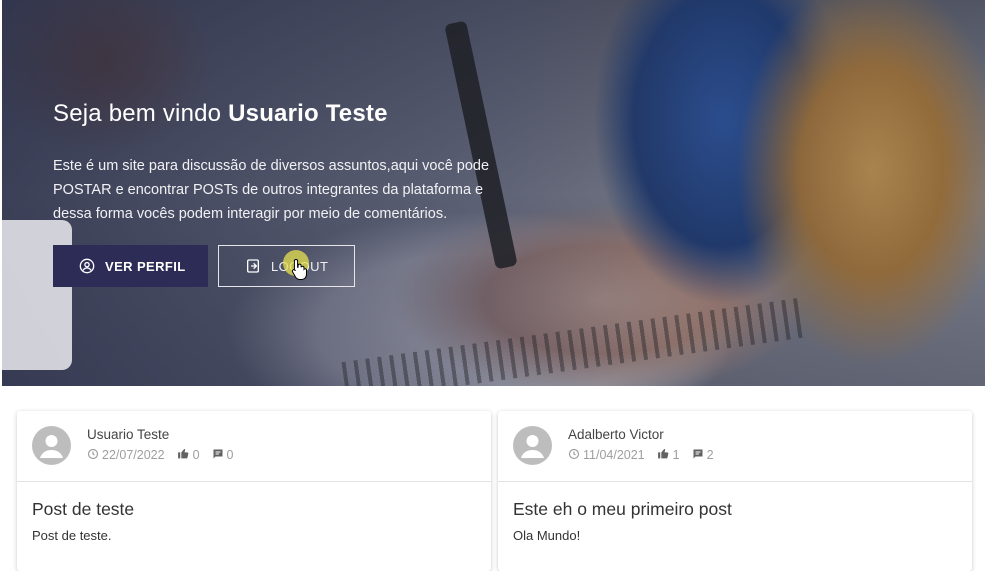  What do you see at coordinates (614, 455) in the screenshot?
I see `post-date: 11/04/2021` at bounding box center [614, 455].